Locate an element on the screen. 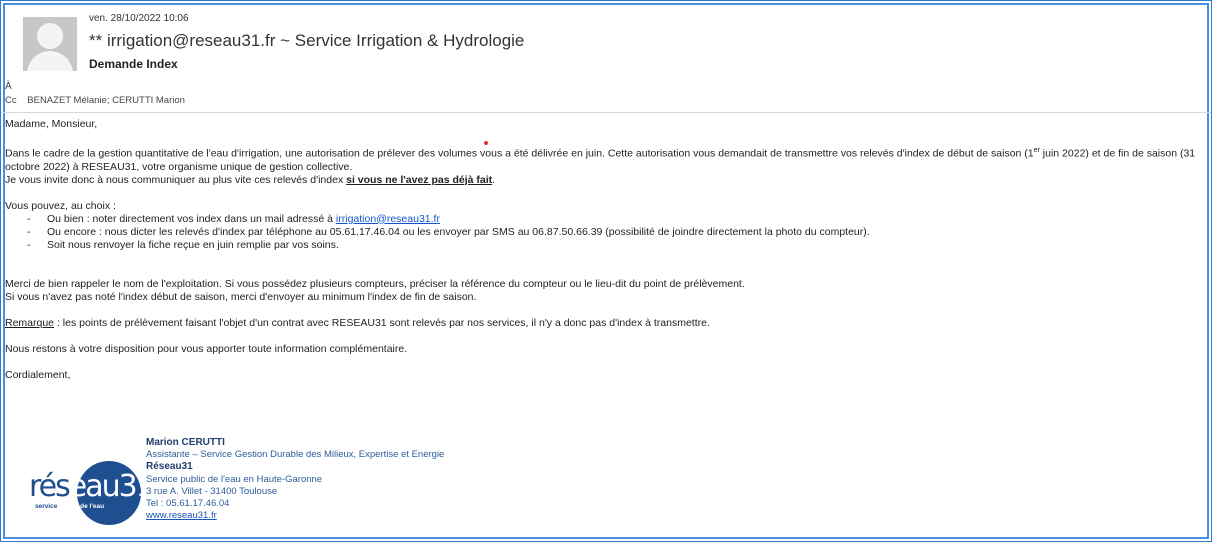  website-link: www.reseau31.fr is located at coordinates (181, 515).